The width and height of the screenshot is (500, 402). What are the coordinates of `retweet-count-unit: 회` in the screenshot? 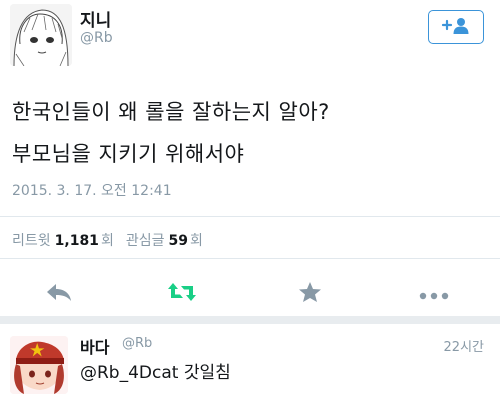 It's located at (107, 241).